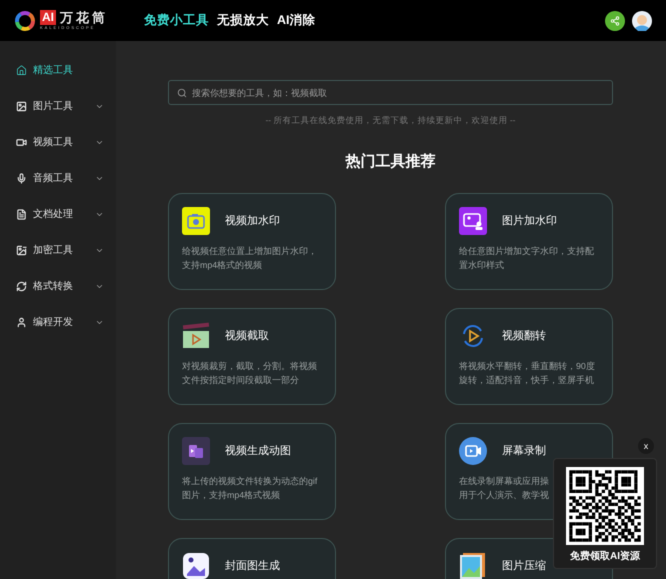 The width and height of the screenshot is (666, 579). I want to click on tool-description: 支持mp4格式的视频, so click(223, 265).